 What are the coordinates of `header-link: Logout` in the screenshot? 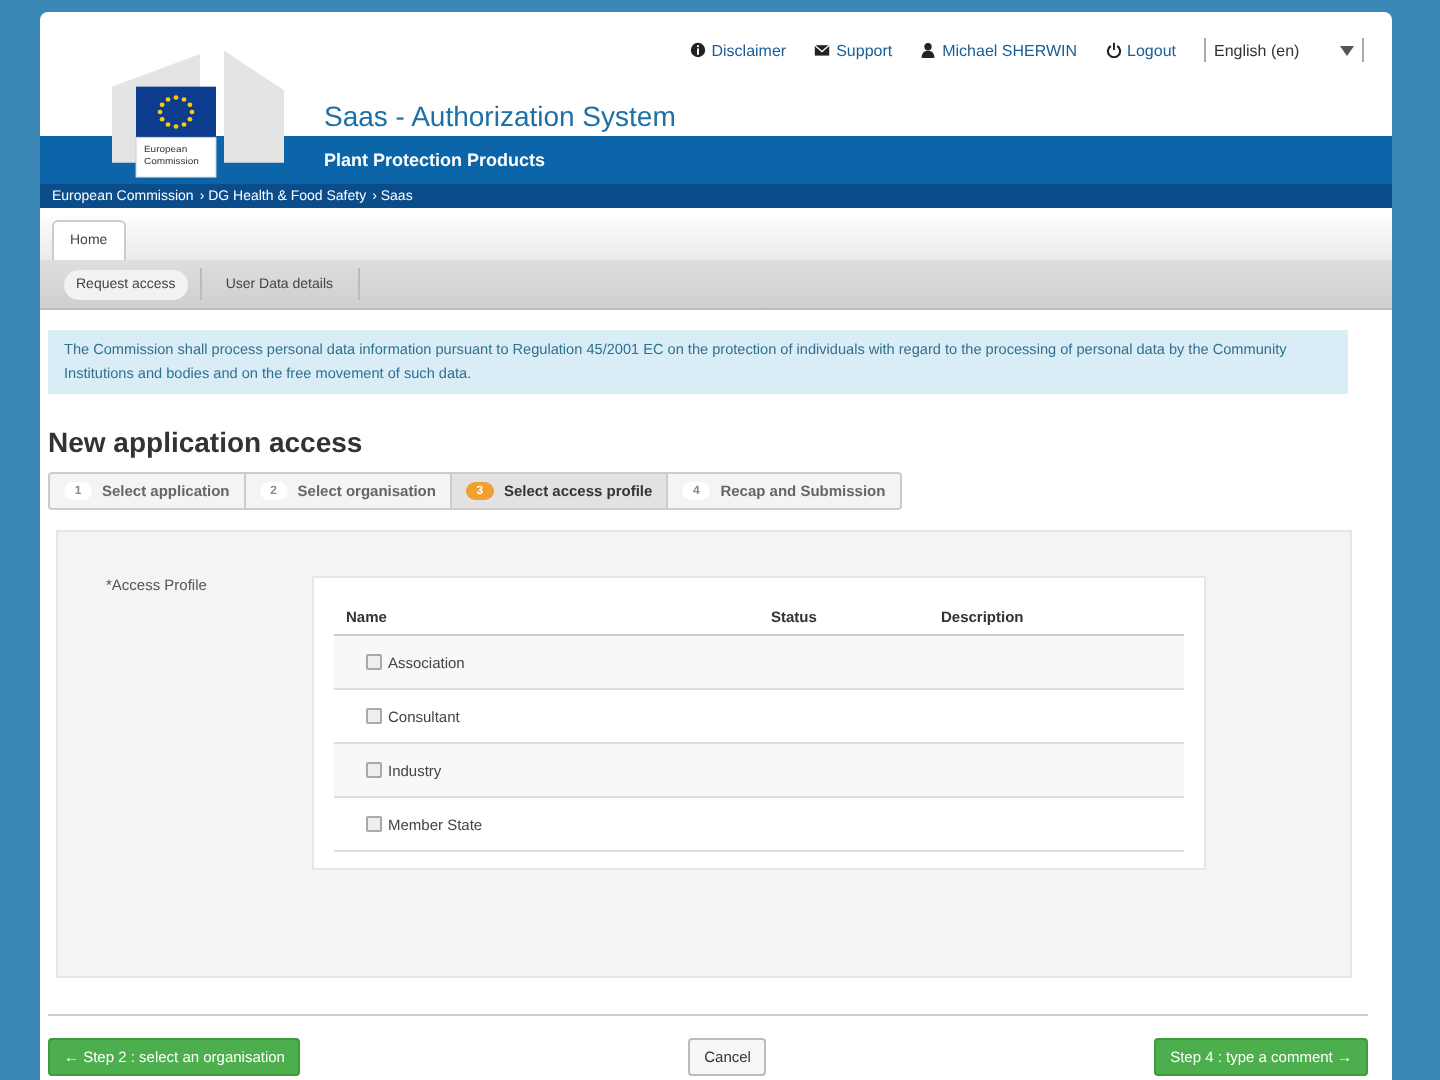 It's located at (1140, 50).